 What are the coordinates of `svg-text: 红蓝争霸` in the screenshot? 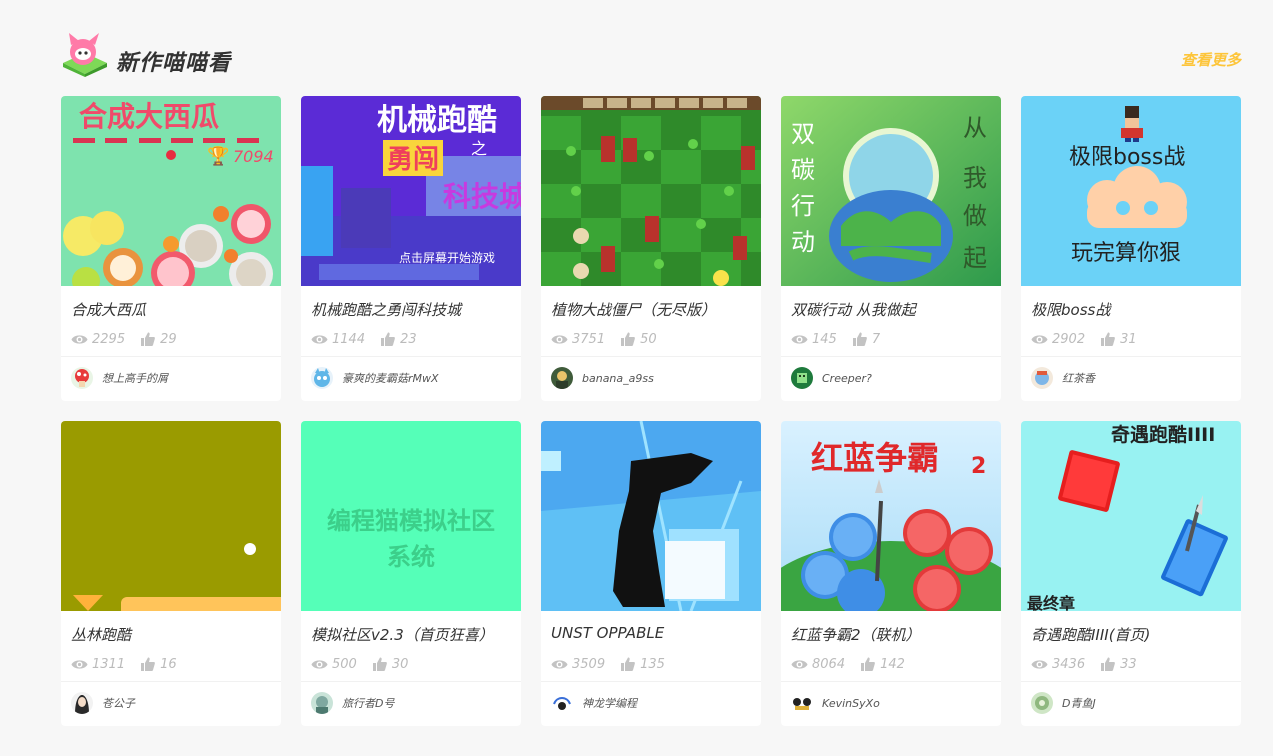 It's located at (875, 458).